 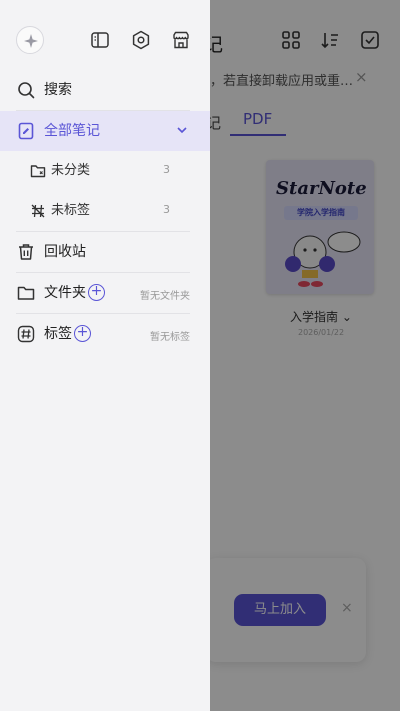 What do you see at coordinates (166, 209) in the screenshot?
I see `untagged-count: 3` at bounding box center [166, 209].